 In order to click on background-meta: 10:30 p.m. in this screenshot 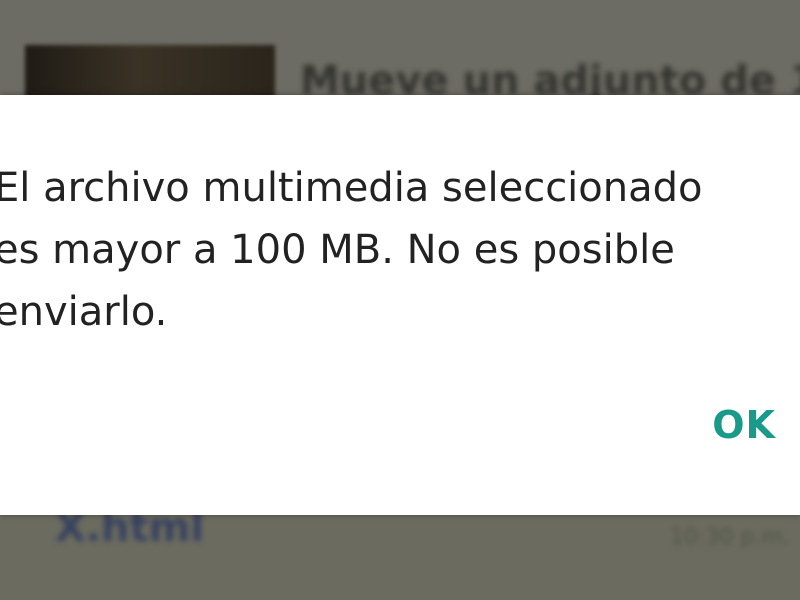, I will do `click(730, 537)`.